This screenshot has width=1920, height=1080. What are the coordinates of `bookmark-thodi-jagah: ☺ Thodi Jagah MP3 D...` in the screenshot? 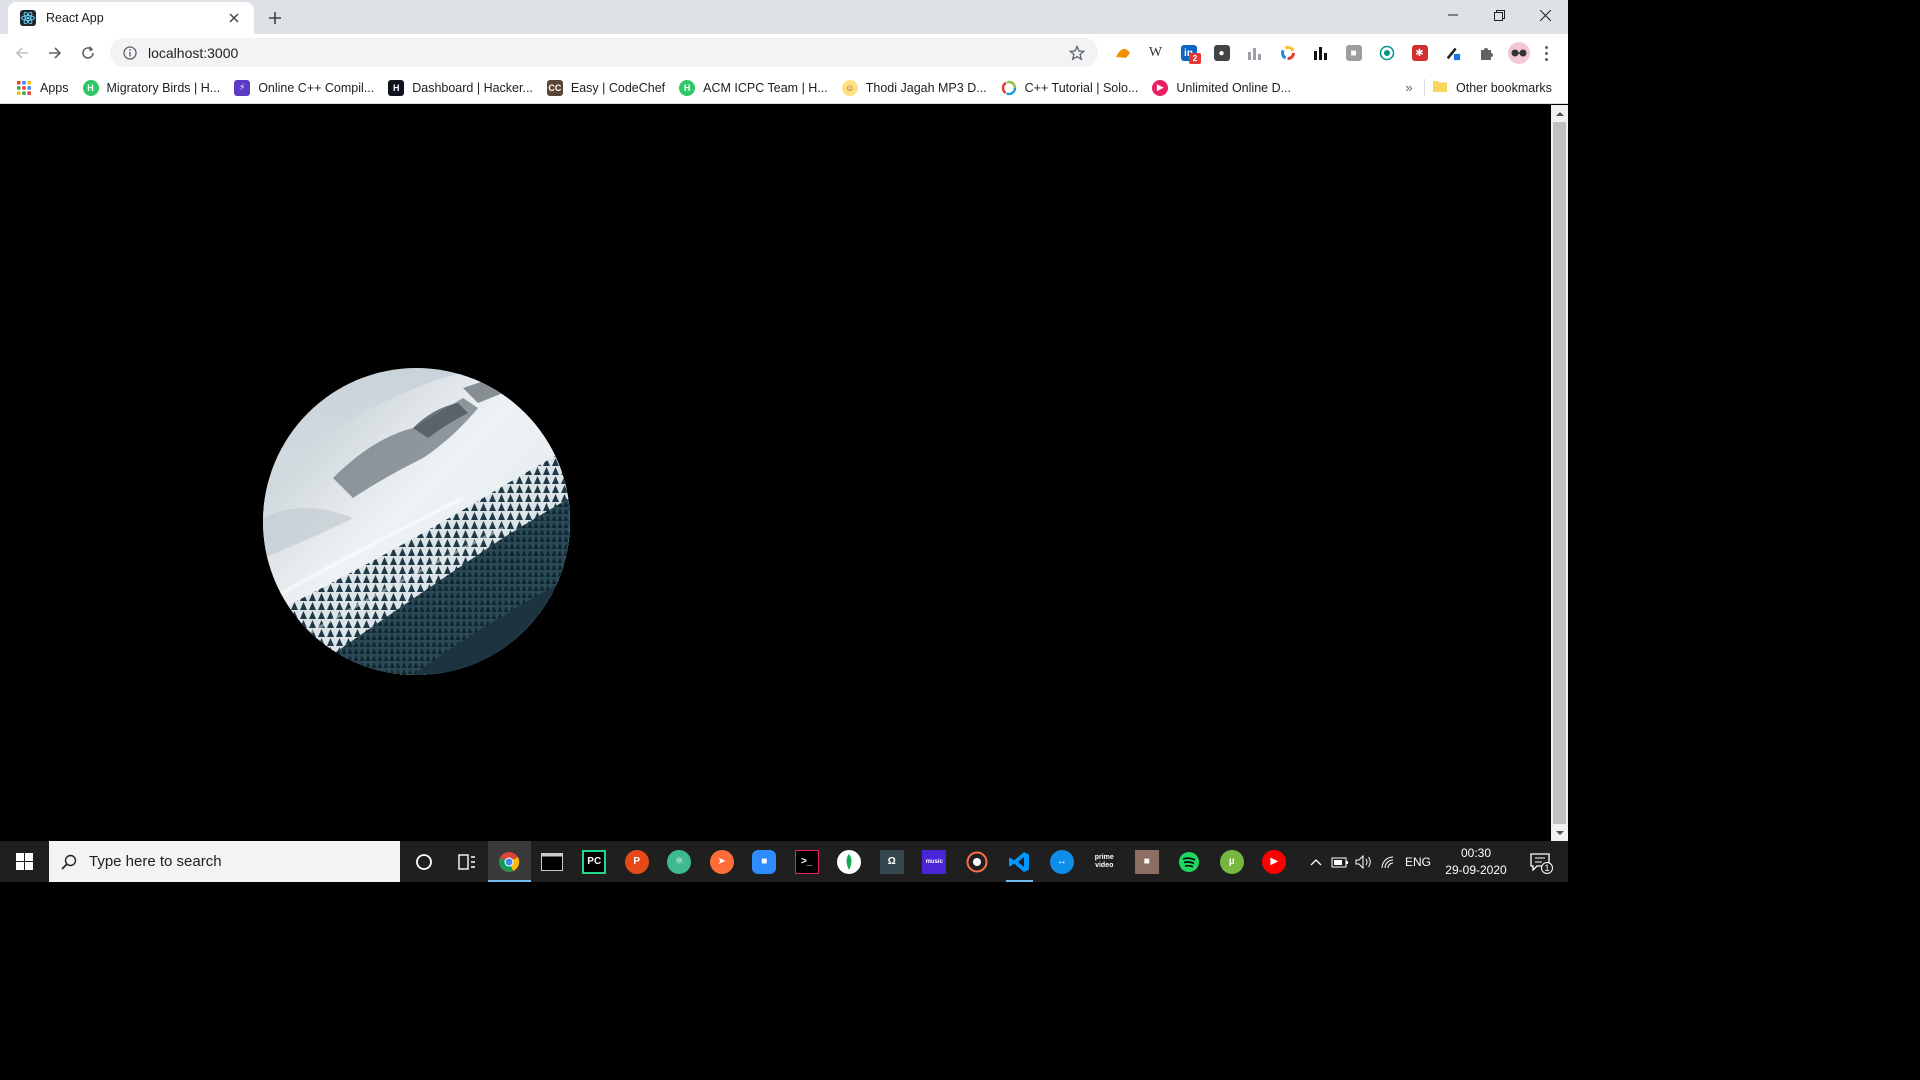 It's located at (915, 88).